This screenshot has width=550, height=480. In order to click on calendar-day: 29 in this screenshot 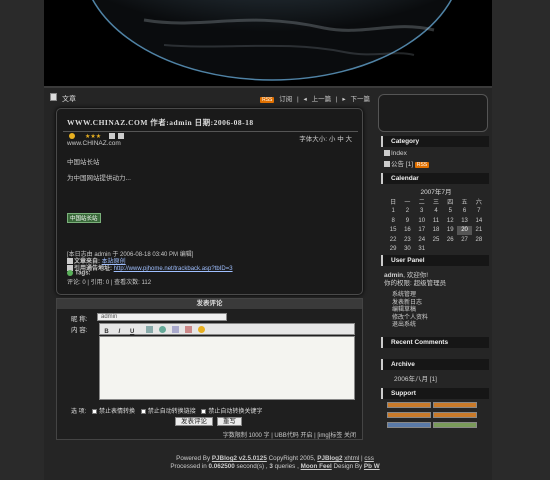, I will do `click(393, 250)`.